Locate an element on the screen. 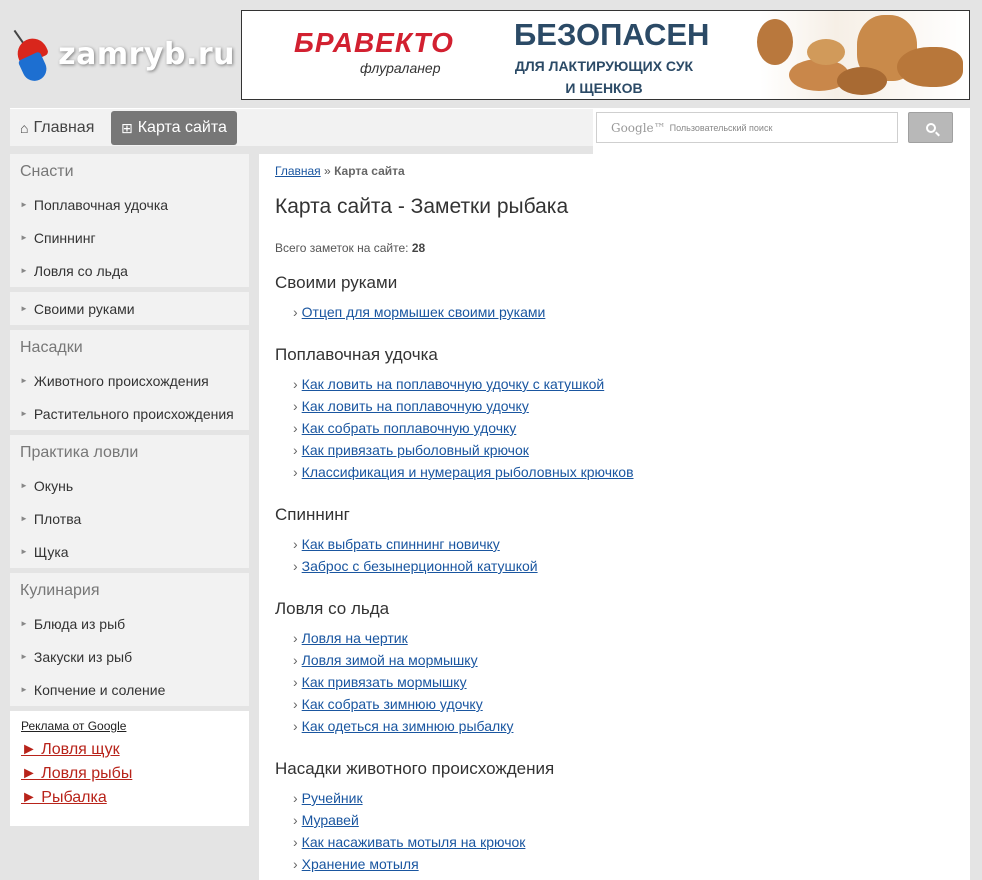 The height and width of the screenshot is (880, 982). article-link: Как выбрать спиннинг новичку is located at coordinates (401, 544).